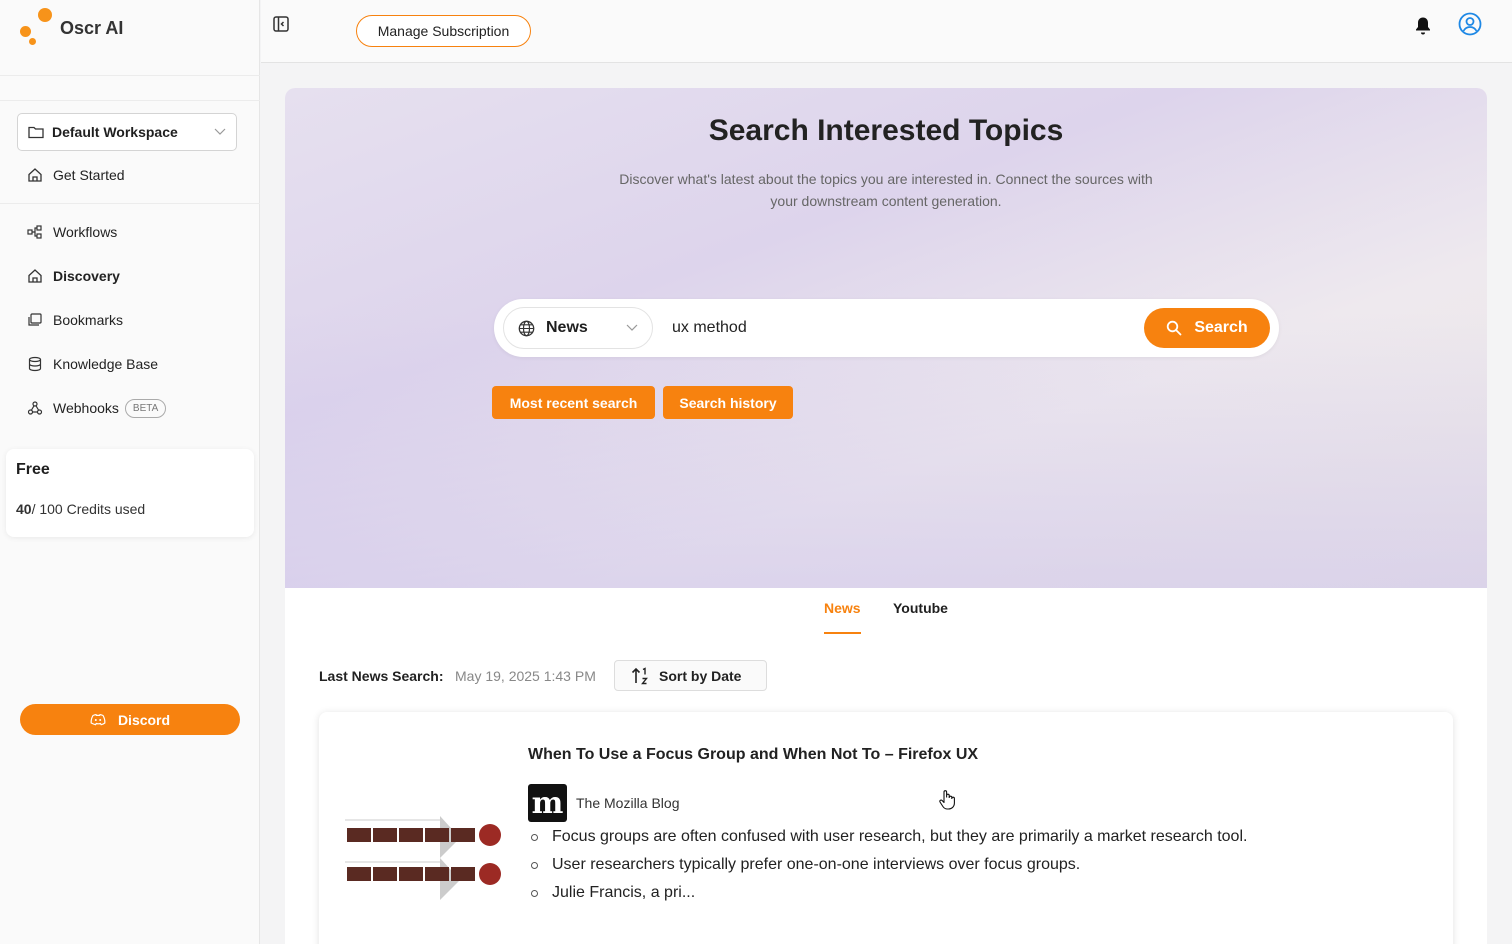 The width and height of the screenshot is (1512, 944). Describe the element at coordinates (573, 402) in the screenshot. I see `most-recent-search-button: Most recent search` at that location.